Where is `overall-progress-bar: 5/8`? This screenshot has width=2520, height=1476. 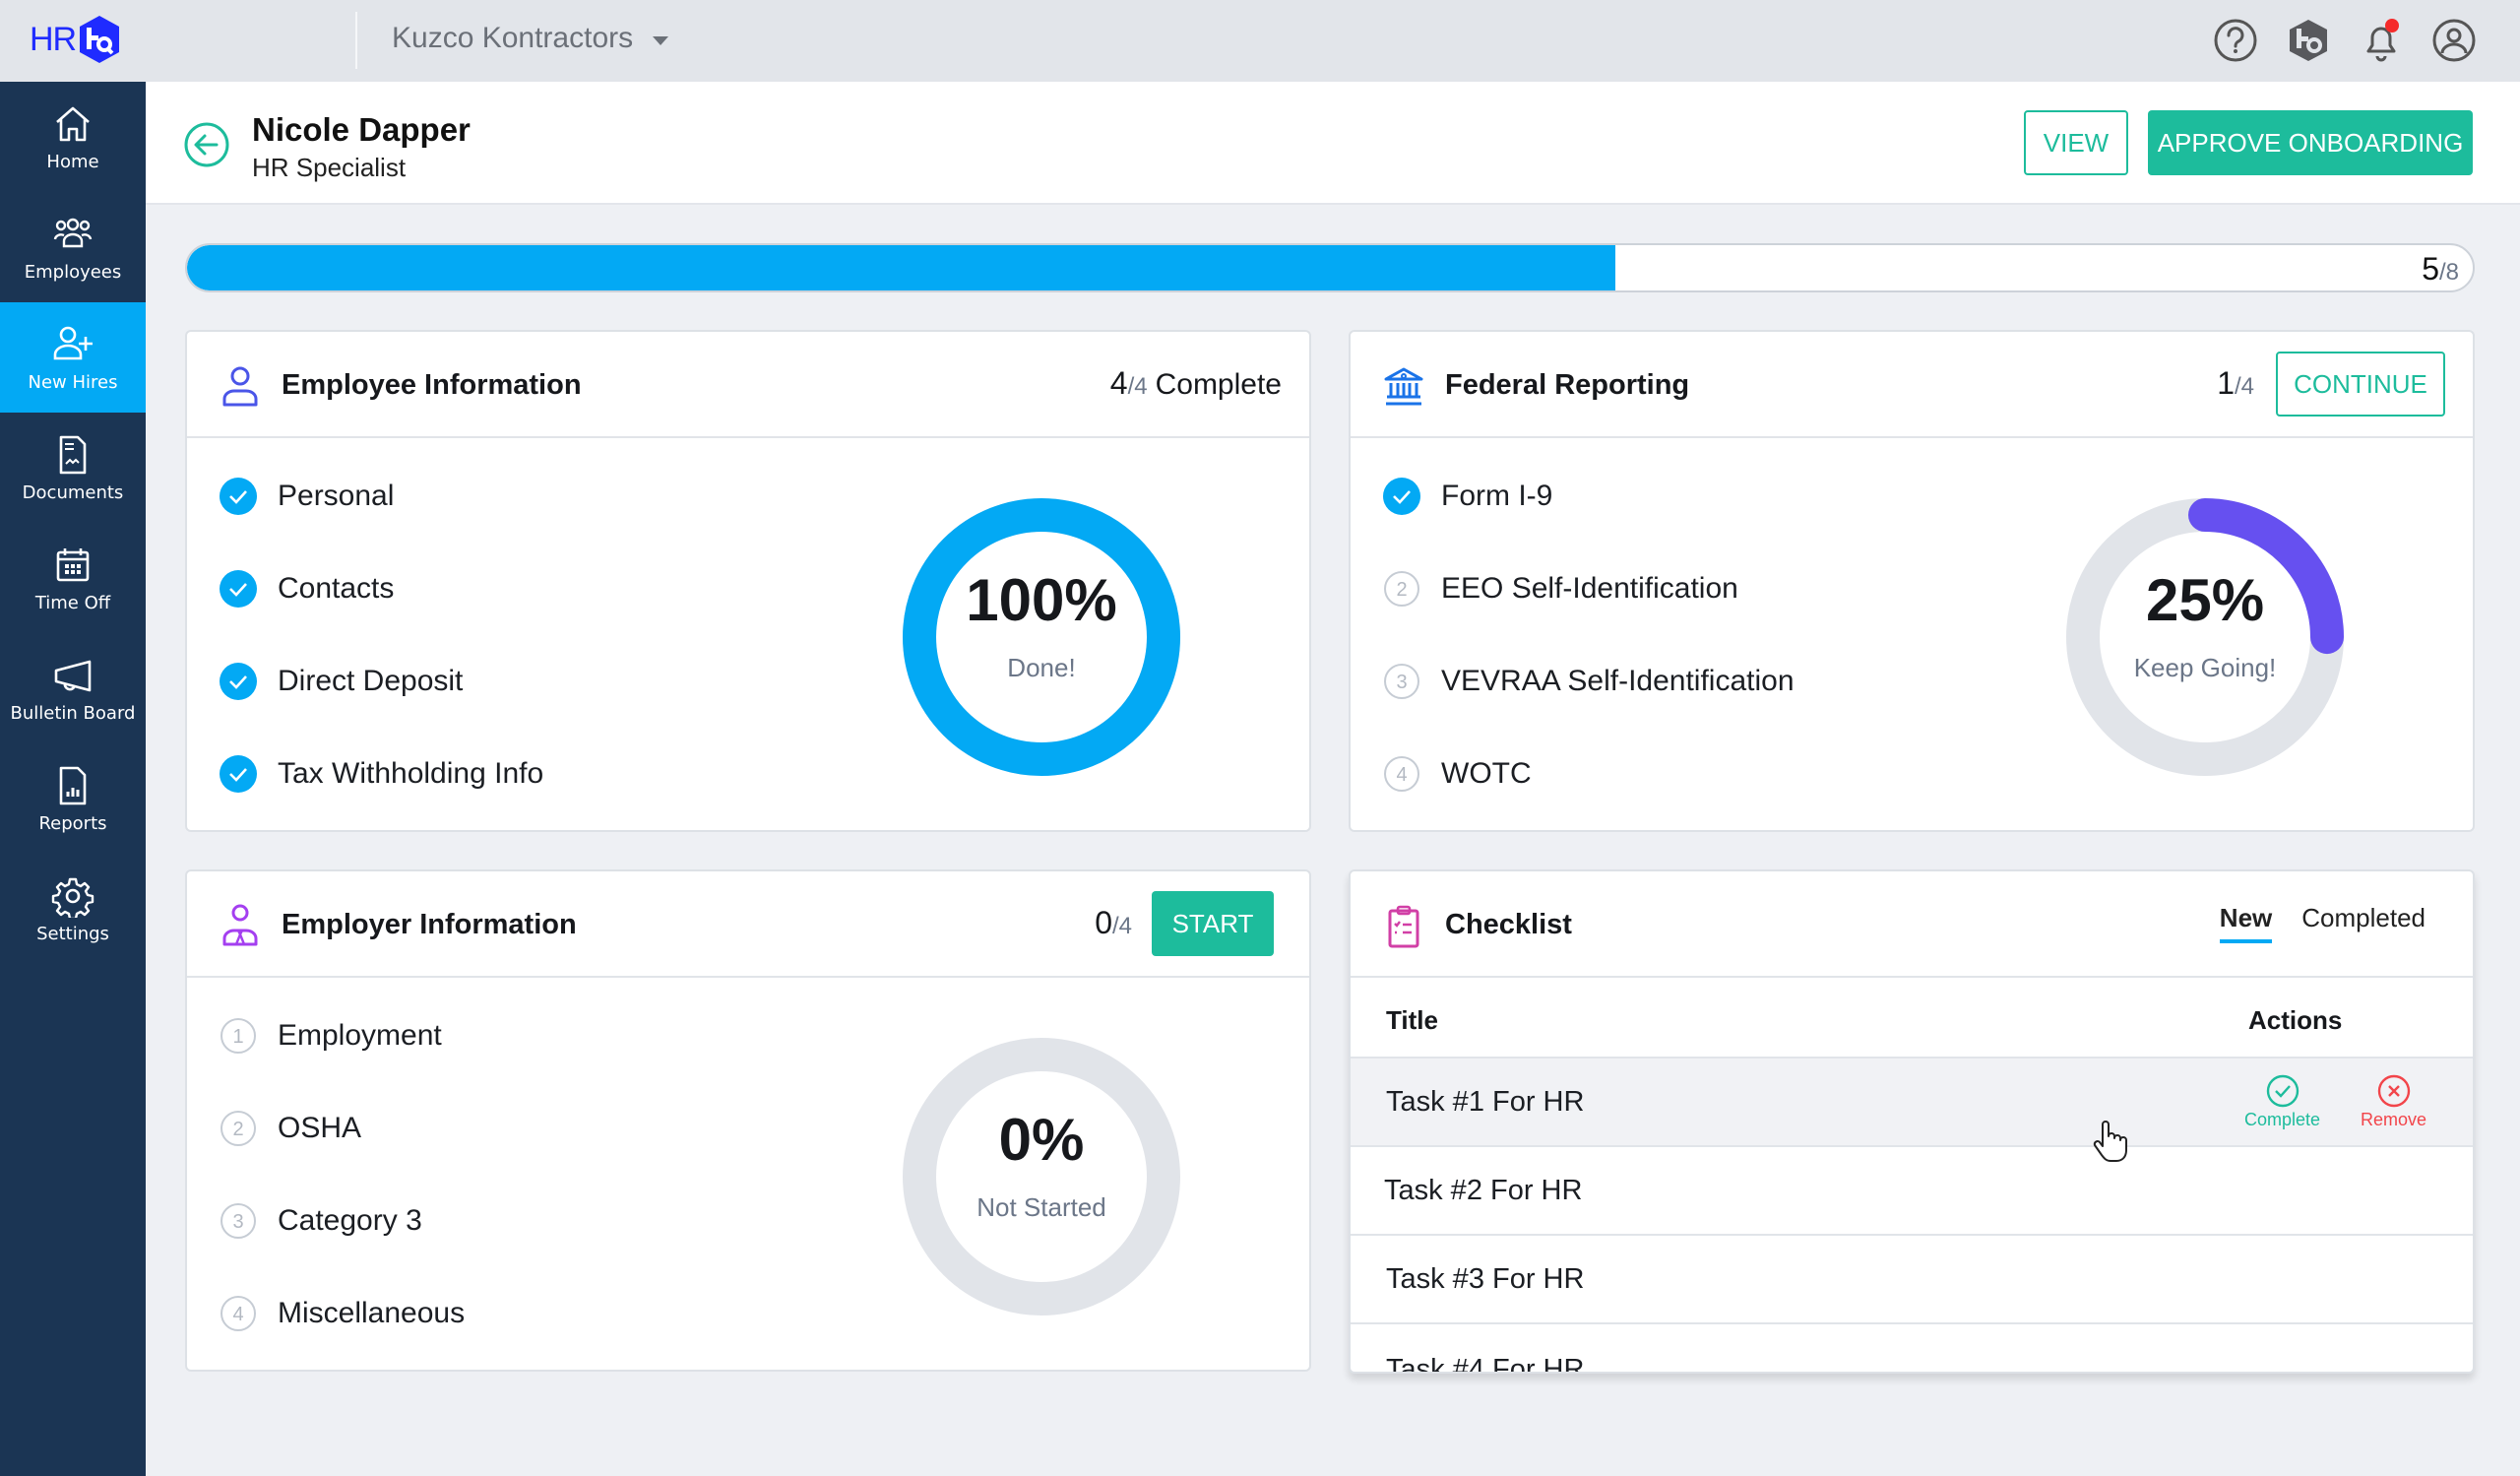 overall-progress-bar: 5/8 is located at coordinates (1330, 267).